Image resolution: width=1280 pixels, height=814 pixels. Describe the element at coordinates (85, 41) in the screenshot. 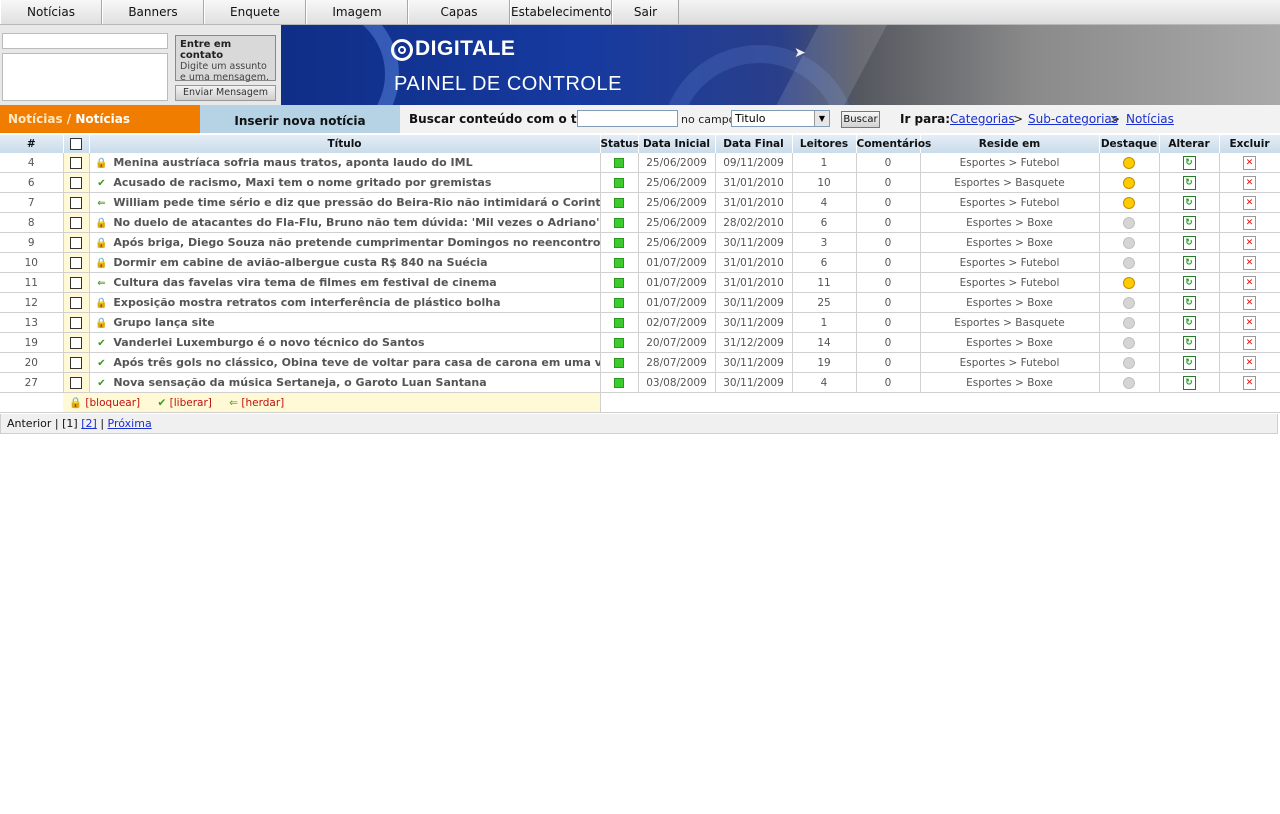

I see `contact-subject-input` at that location.